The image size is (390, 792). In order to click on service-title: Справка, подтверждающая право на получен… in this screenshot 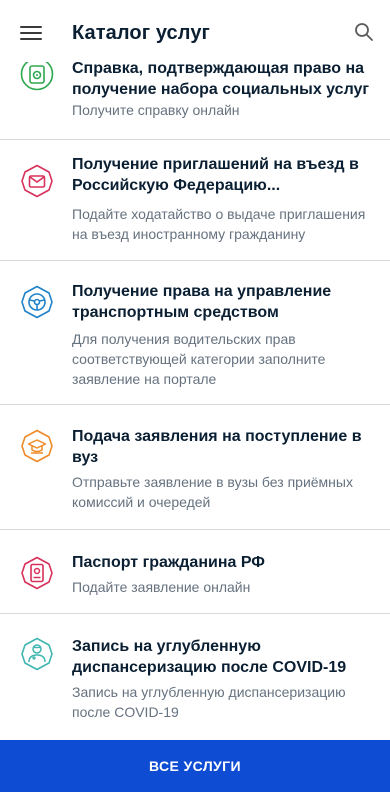, I will do `click(223, 79)`.